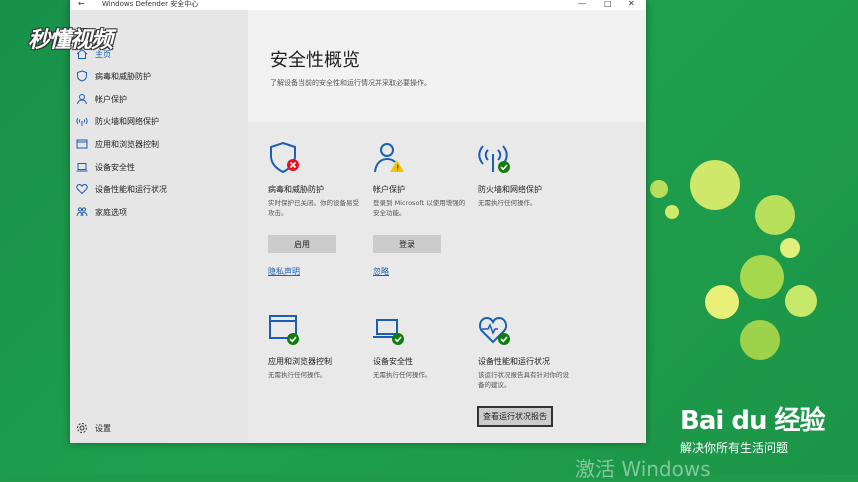 This screenshot has width=858, height=482. Describe the element at coordinates (381, 271) in the screenshot. I see `ignore-link: 忽略` at that location.